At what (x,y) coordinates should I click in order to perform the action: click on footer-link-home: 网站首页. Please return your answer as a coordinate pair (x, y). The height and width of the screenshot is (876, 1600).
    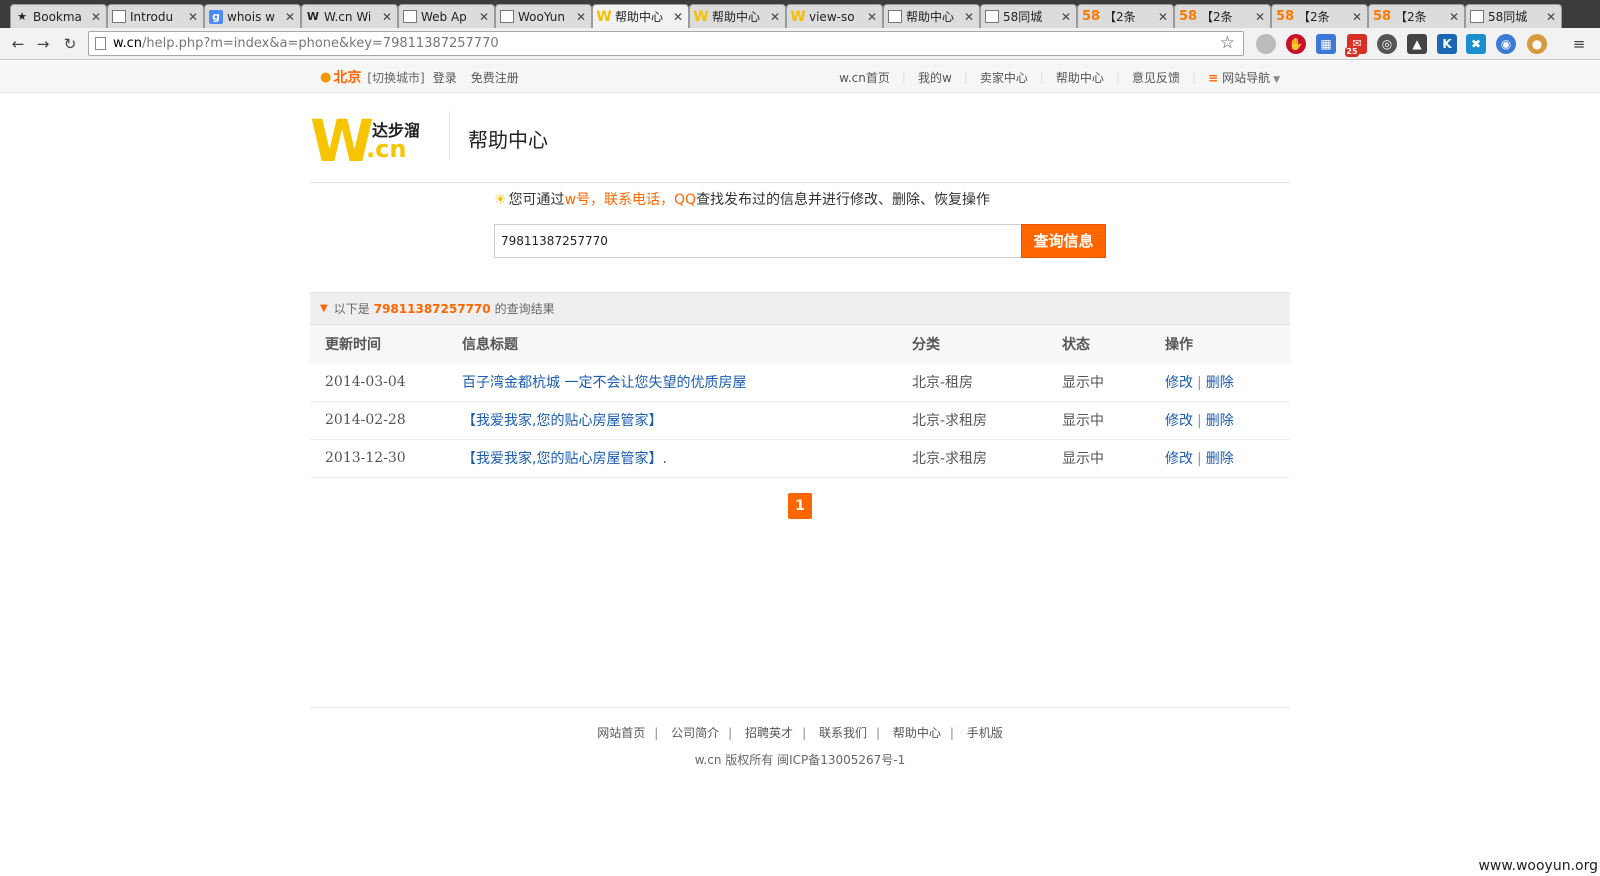
    Looking at the image, I should click on (621, 733).